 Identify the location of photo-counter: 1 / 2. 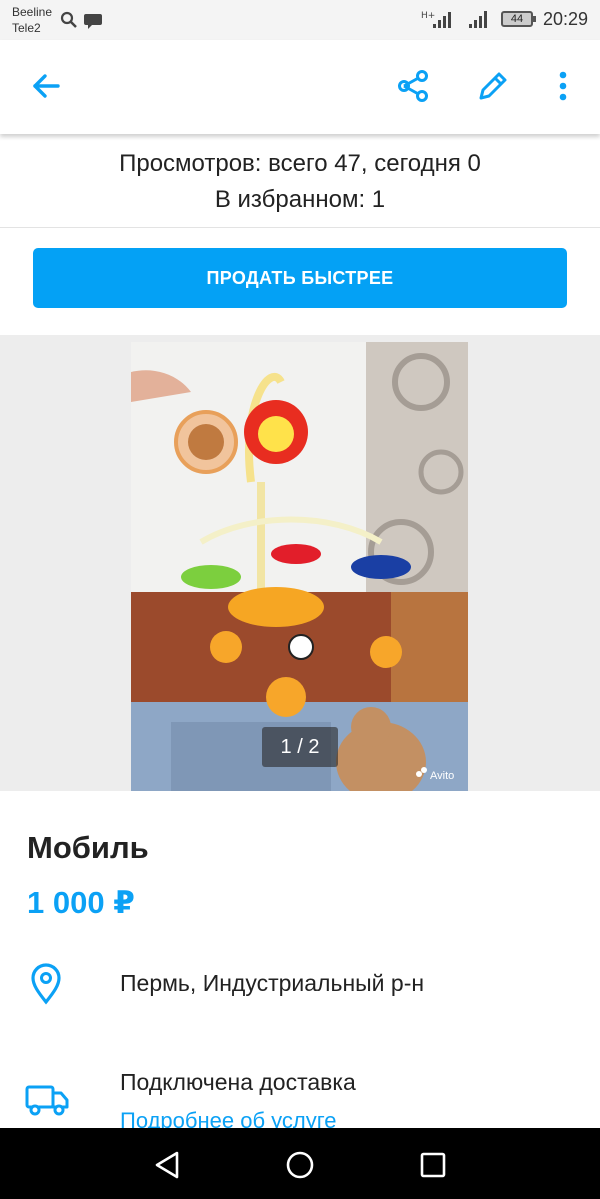
(300, 747).